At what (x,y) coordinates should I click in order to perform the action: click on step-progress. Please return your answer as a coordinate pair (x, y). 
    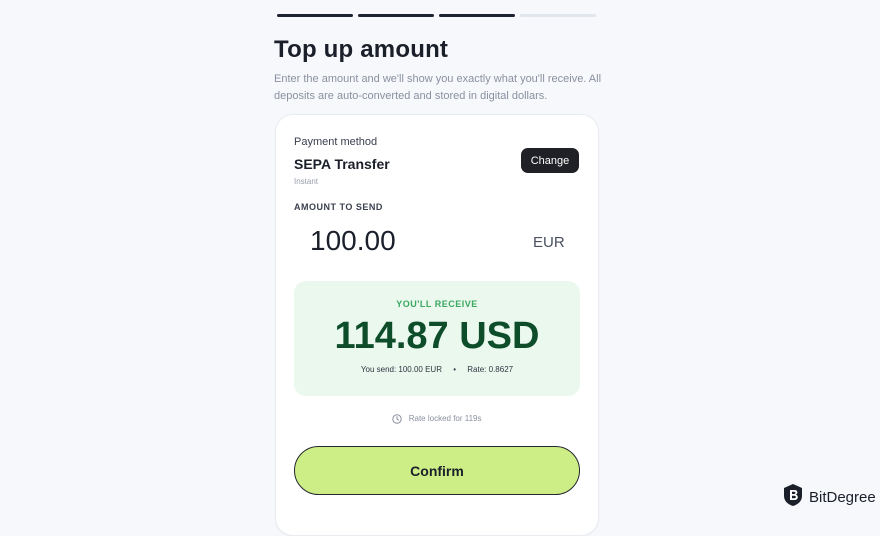
    Looking at the image, I should click on (436, 15).